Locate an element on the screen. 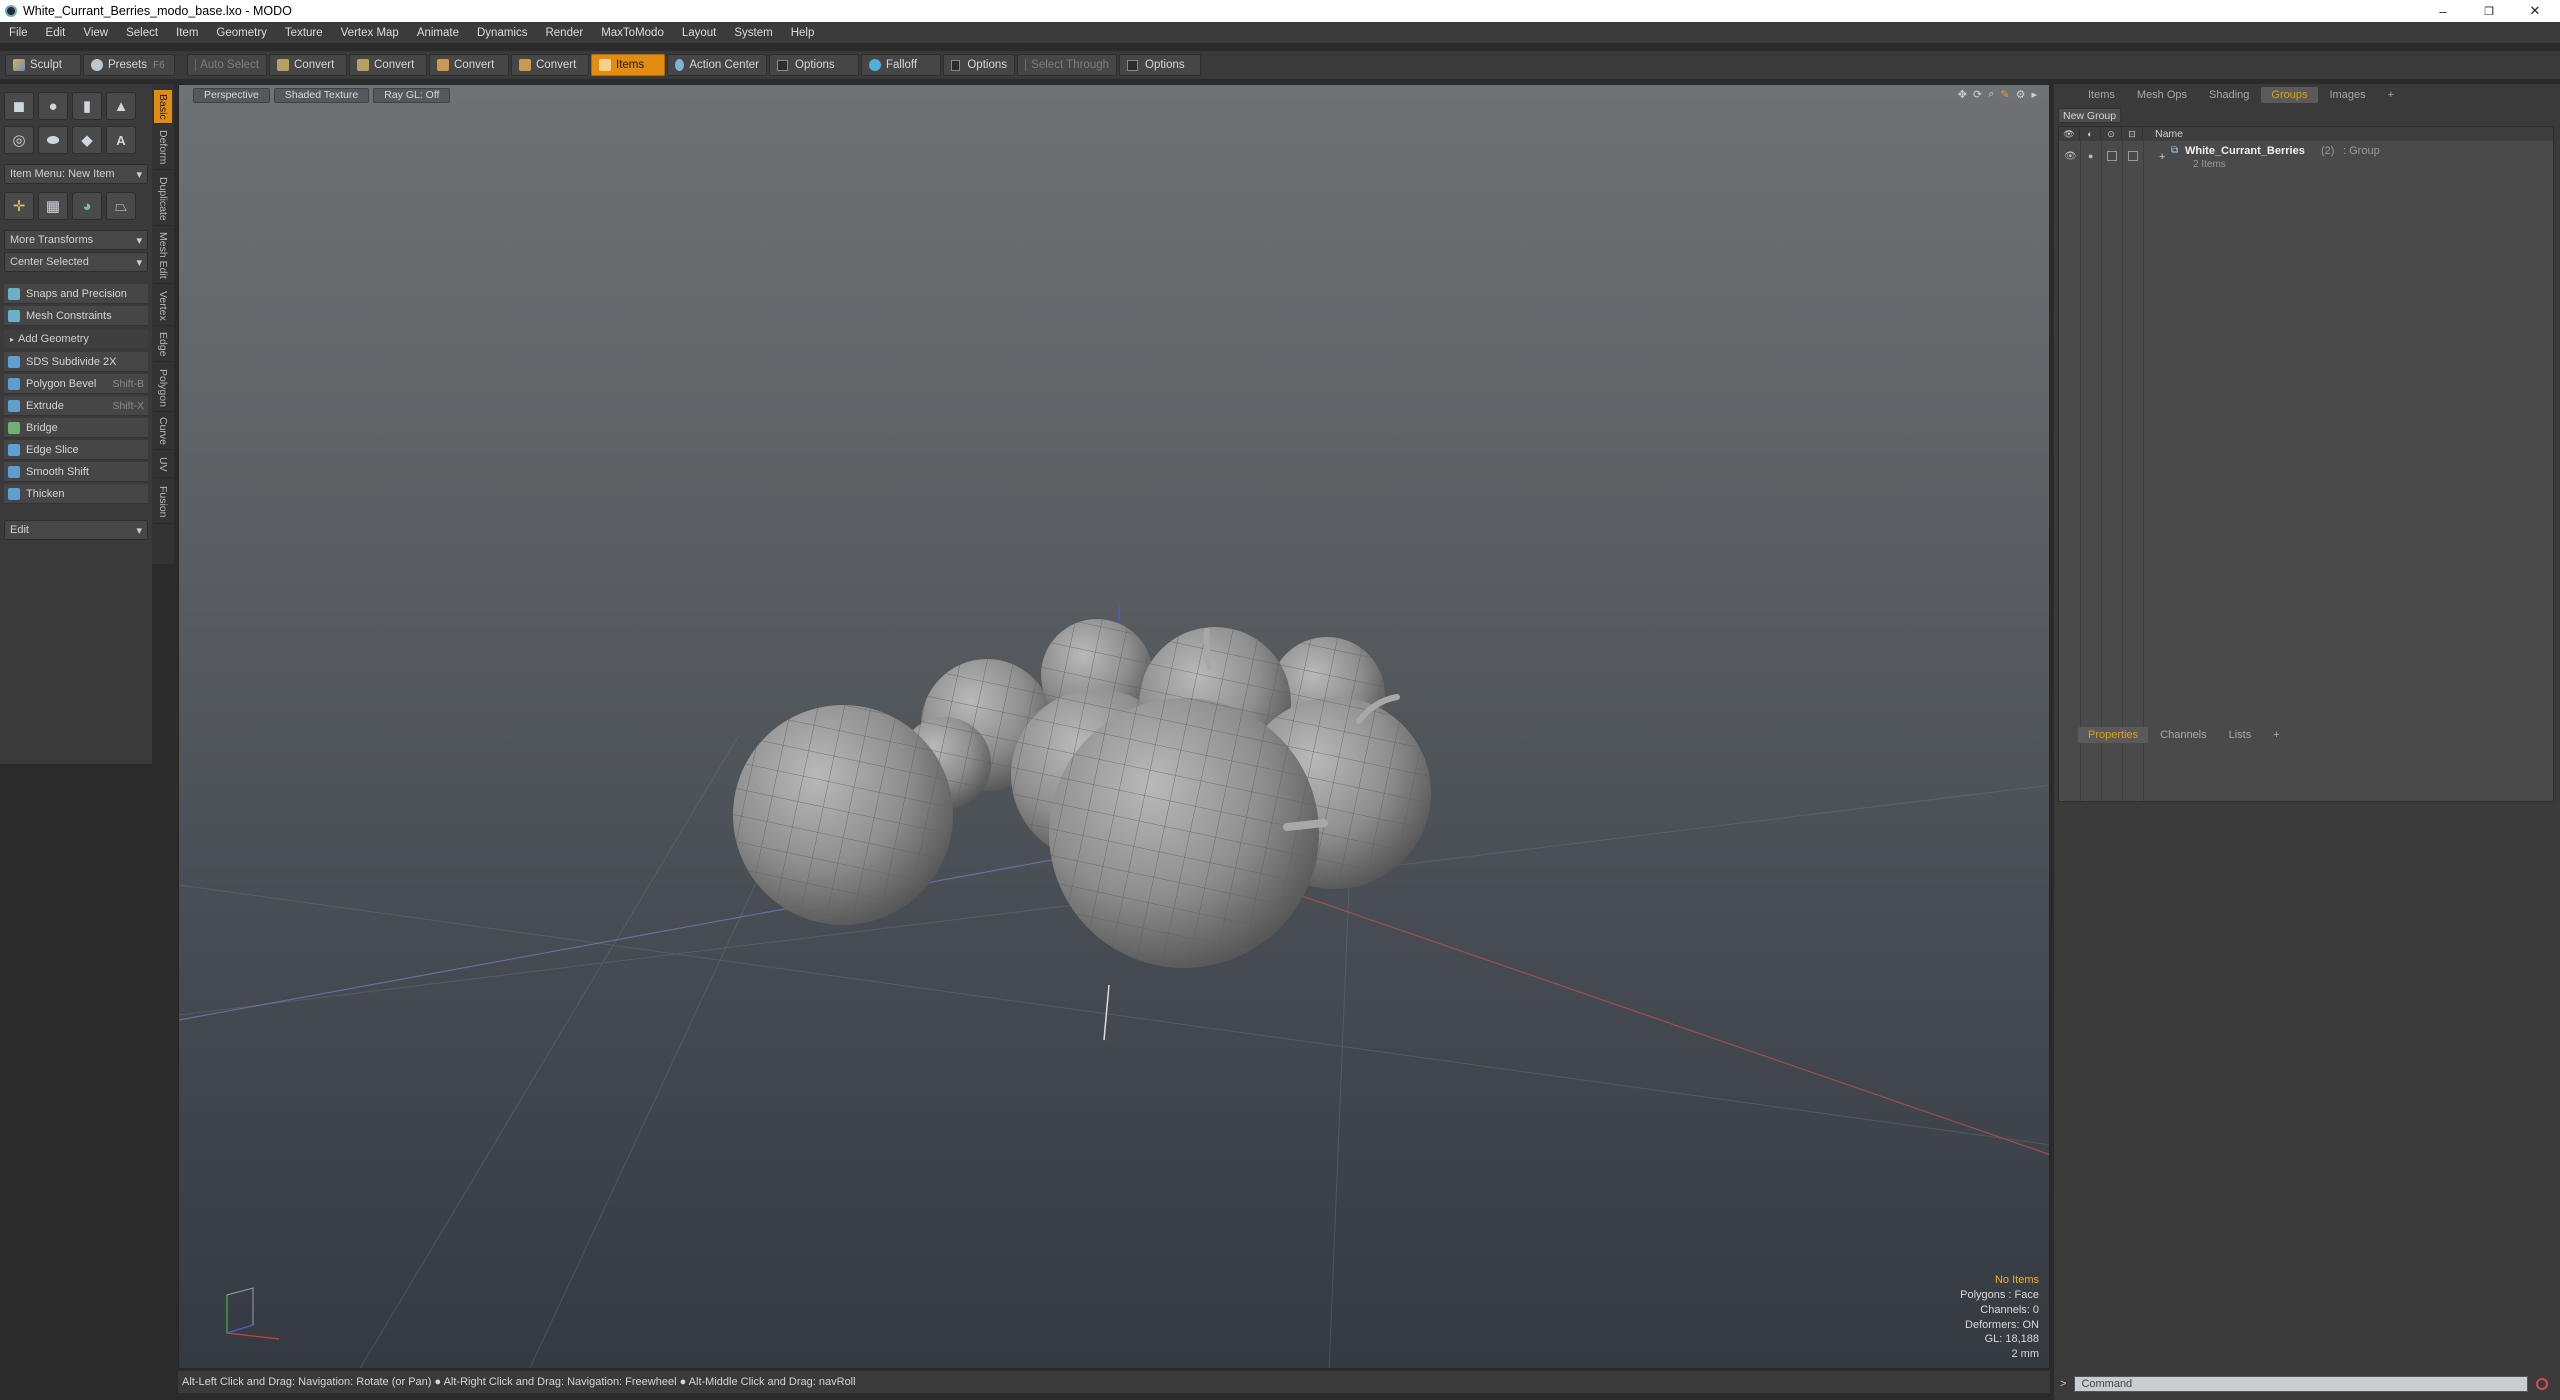 The height and width of the screenshot is (1400, 2560). tab-duplicate: Duplicate is located at coordinates (163, 199).